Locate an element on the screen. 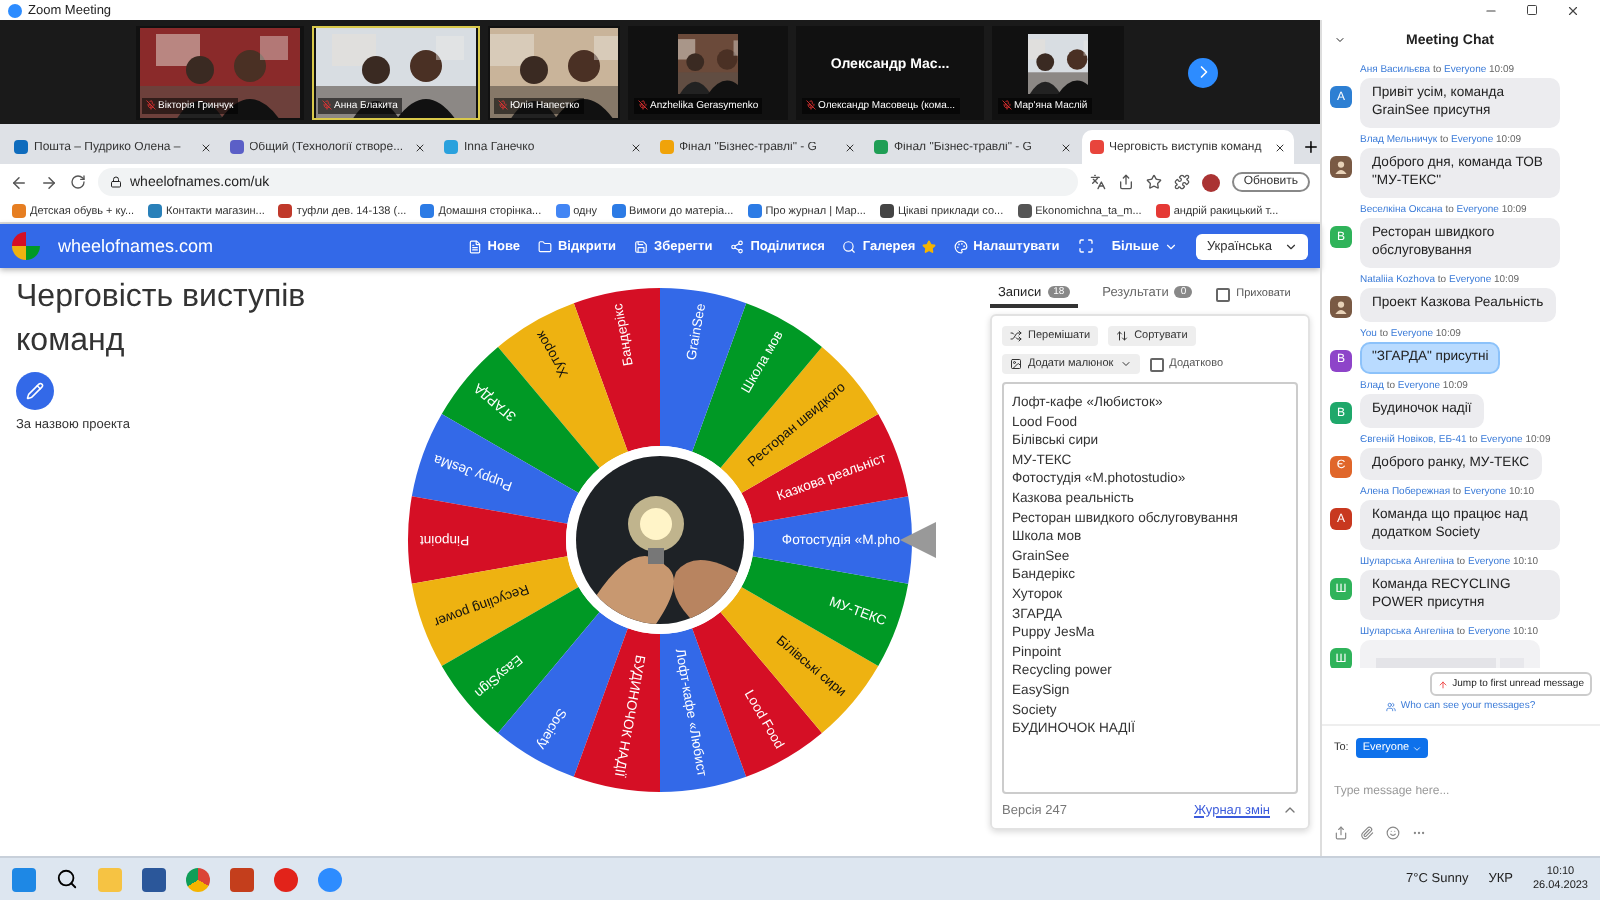 Image resolution: width=1600 pixels, height=900 pixels. image-icon is located at coordinates (1016, 364).